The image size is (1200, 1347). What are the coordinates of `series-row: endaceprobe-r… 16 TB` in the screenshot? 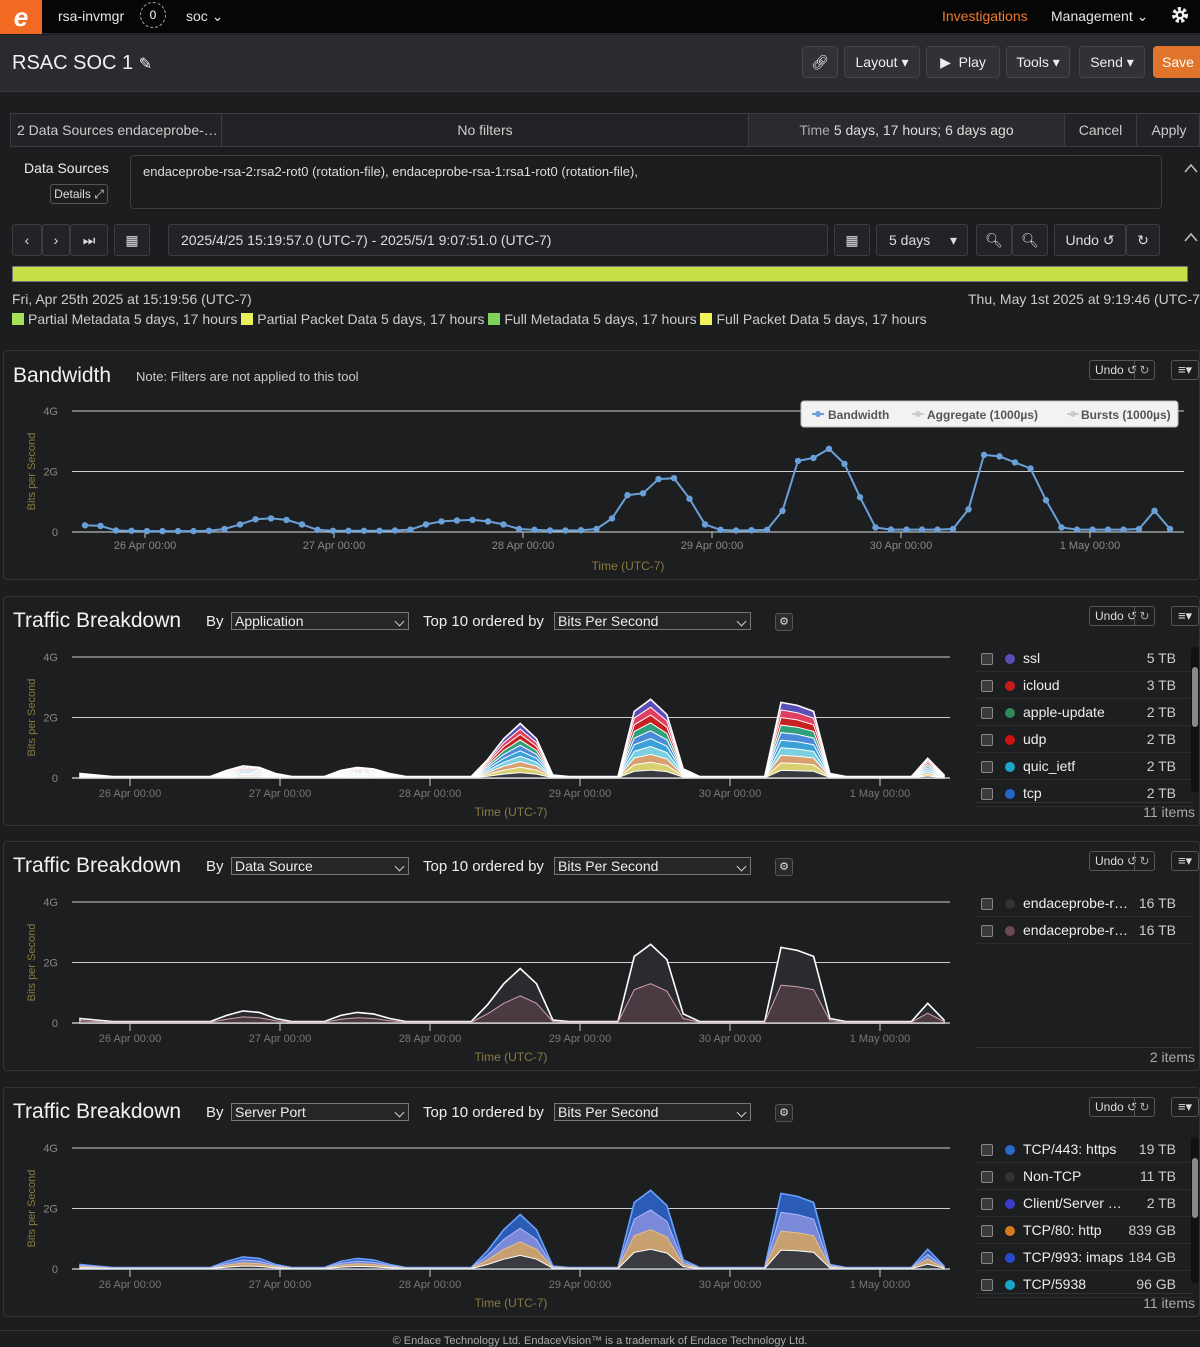 It's located at (1084, 903).